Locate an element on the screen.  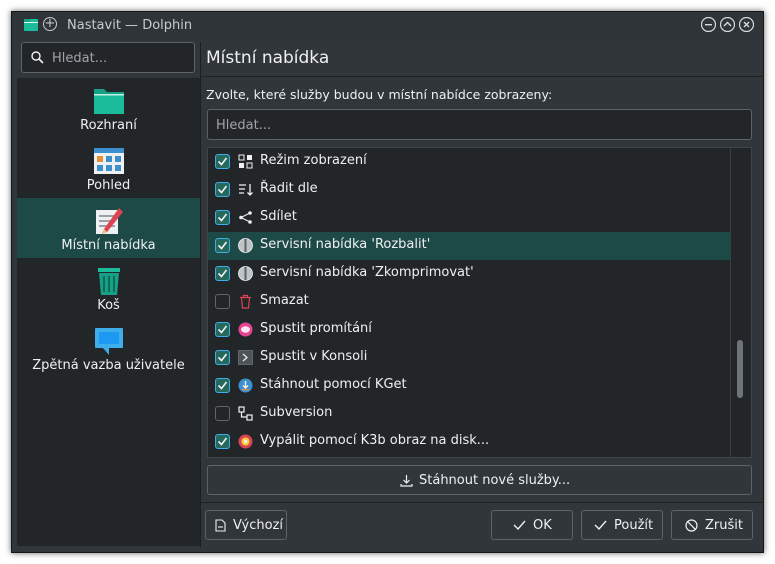
footer-separator is located at coordinates (482, 502).